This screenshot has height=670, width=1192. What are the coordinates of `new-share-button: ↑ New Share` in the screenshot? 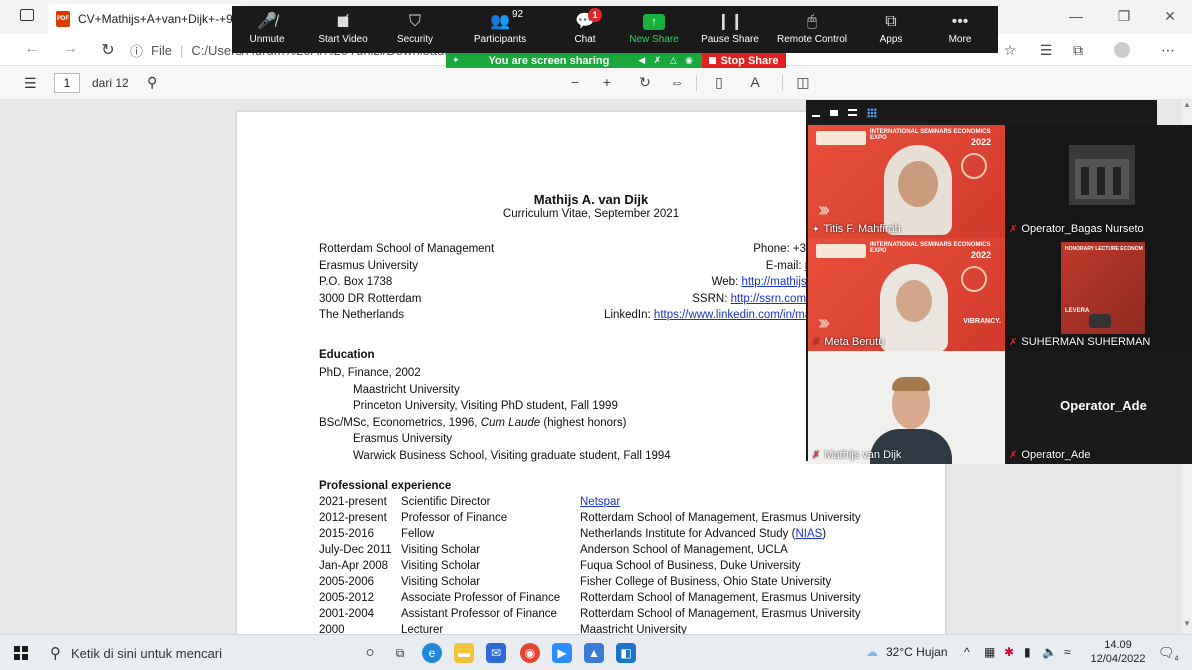 It's located at (654, 29).